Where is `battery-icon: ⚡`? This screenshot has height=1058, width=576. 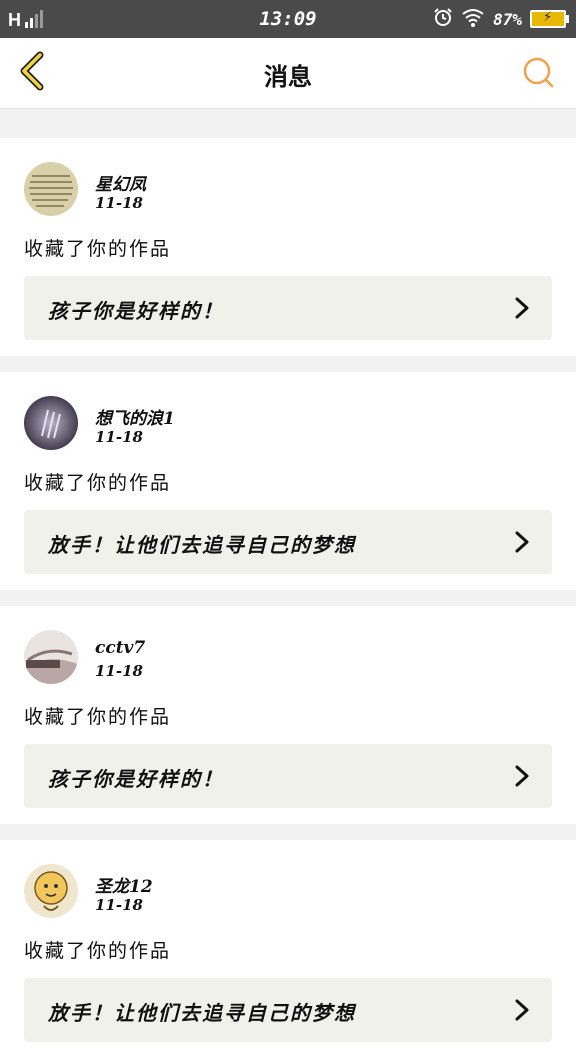
battery-icon: ⚡ is located at coordinates (549, 19).